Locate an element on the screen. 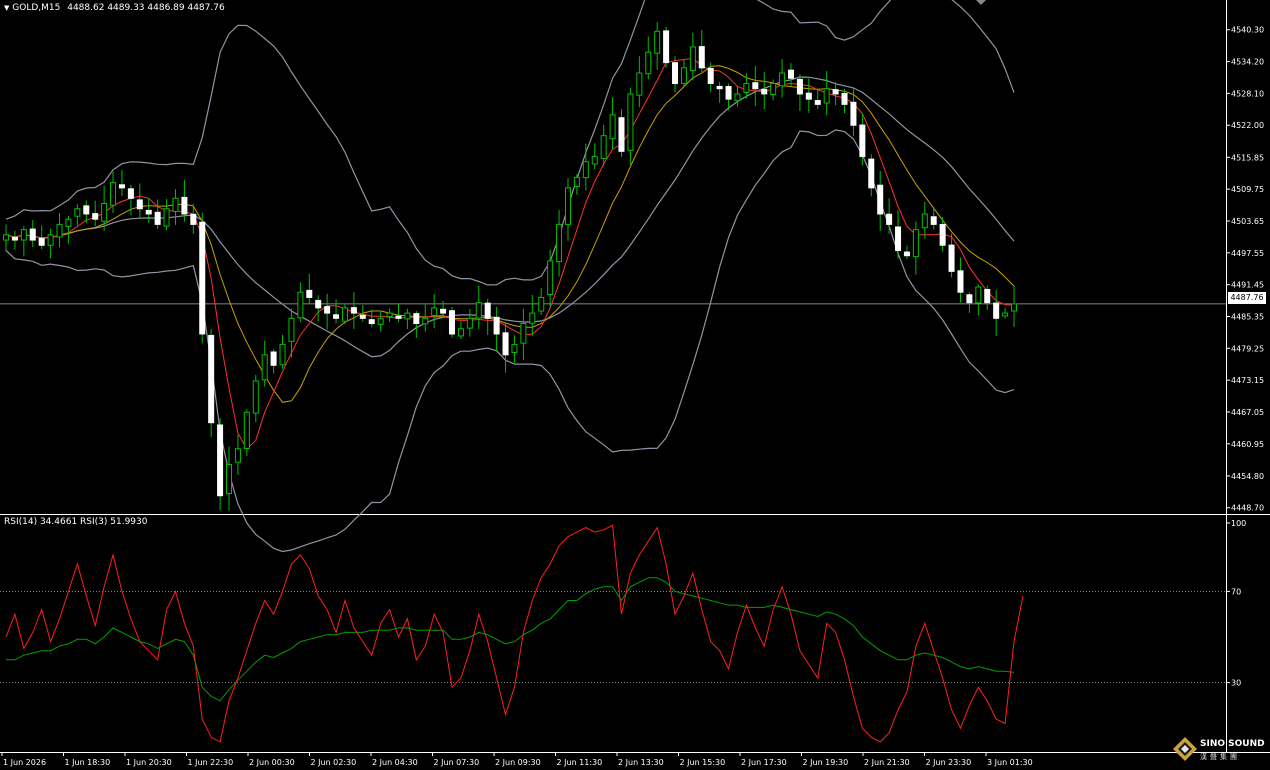 The height and width of the screenshot is (770, 1270). time-tick-label: 2 Jun 23:30 is located at coordinates (949, 762).